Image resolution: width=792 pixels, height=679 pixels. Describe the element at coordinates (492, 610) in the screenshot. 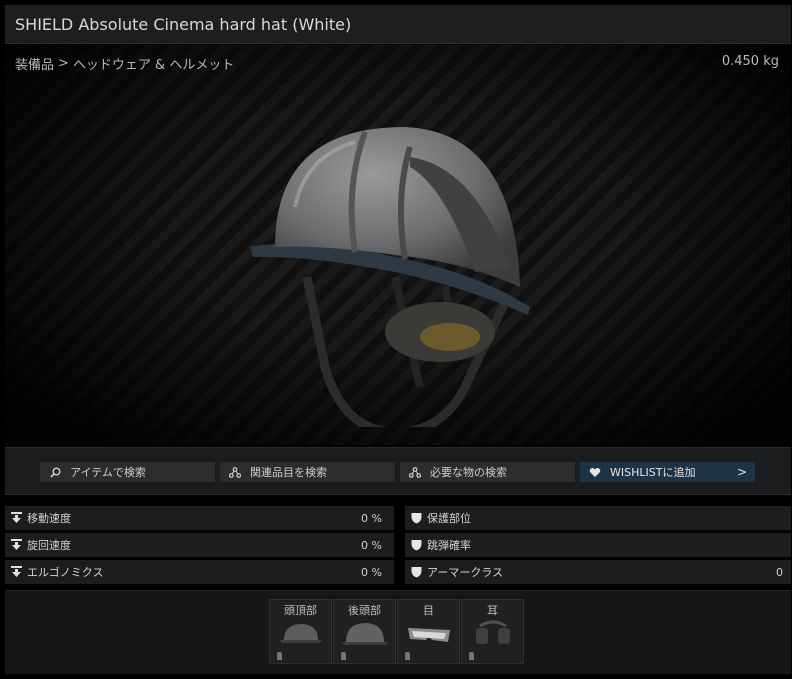

I see `slot-label: 耳` at that location.